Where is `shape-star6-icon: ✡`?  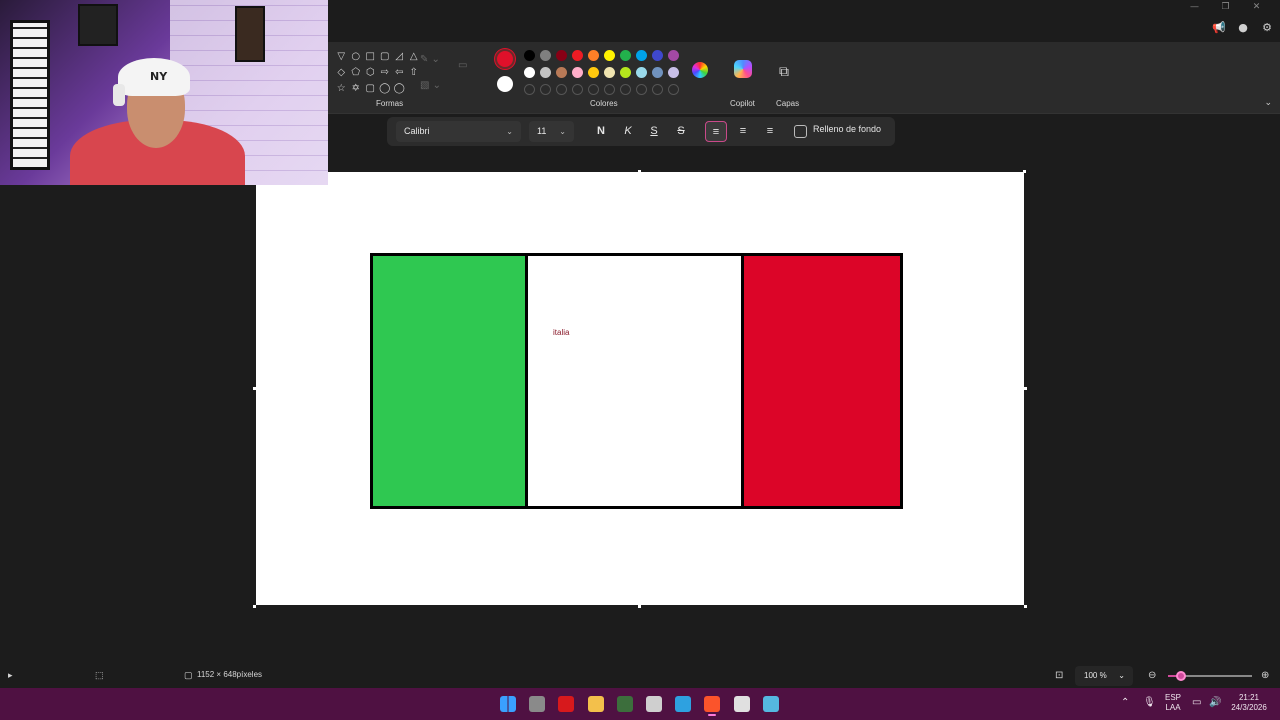 shape-star6-icon: ✡ is located at coordinates (356, 88).